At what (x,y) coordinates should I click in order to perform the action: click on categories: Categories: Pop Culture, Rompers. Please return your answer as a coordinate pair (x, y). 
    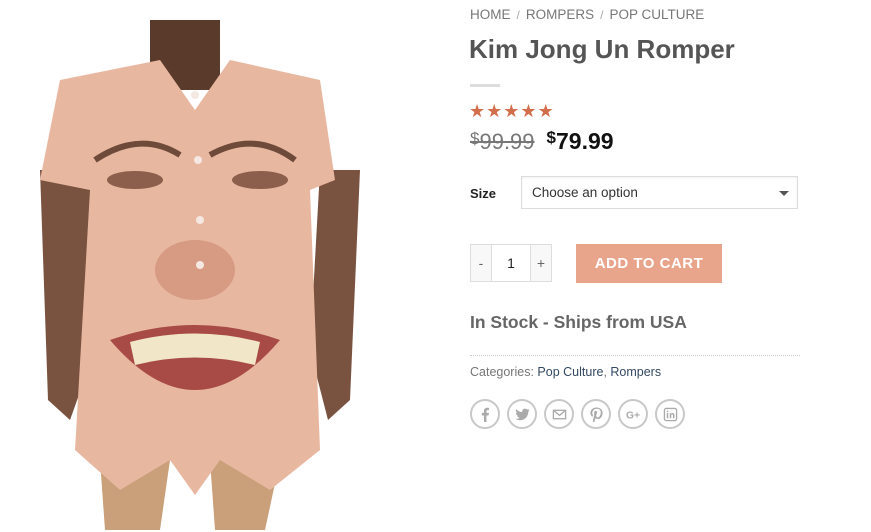
    Looking at the image, I should click on (566, 372).